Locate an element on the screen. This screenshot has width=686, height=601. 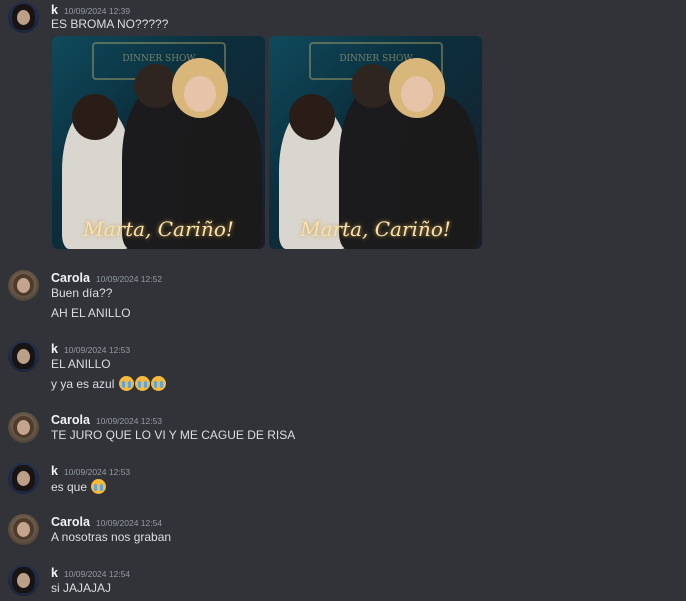
message-text-with-emoji: y ya es azul is located at coordinates (108, 383).